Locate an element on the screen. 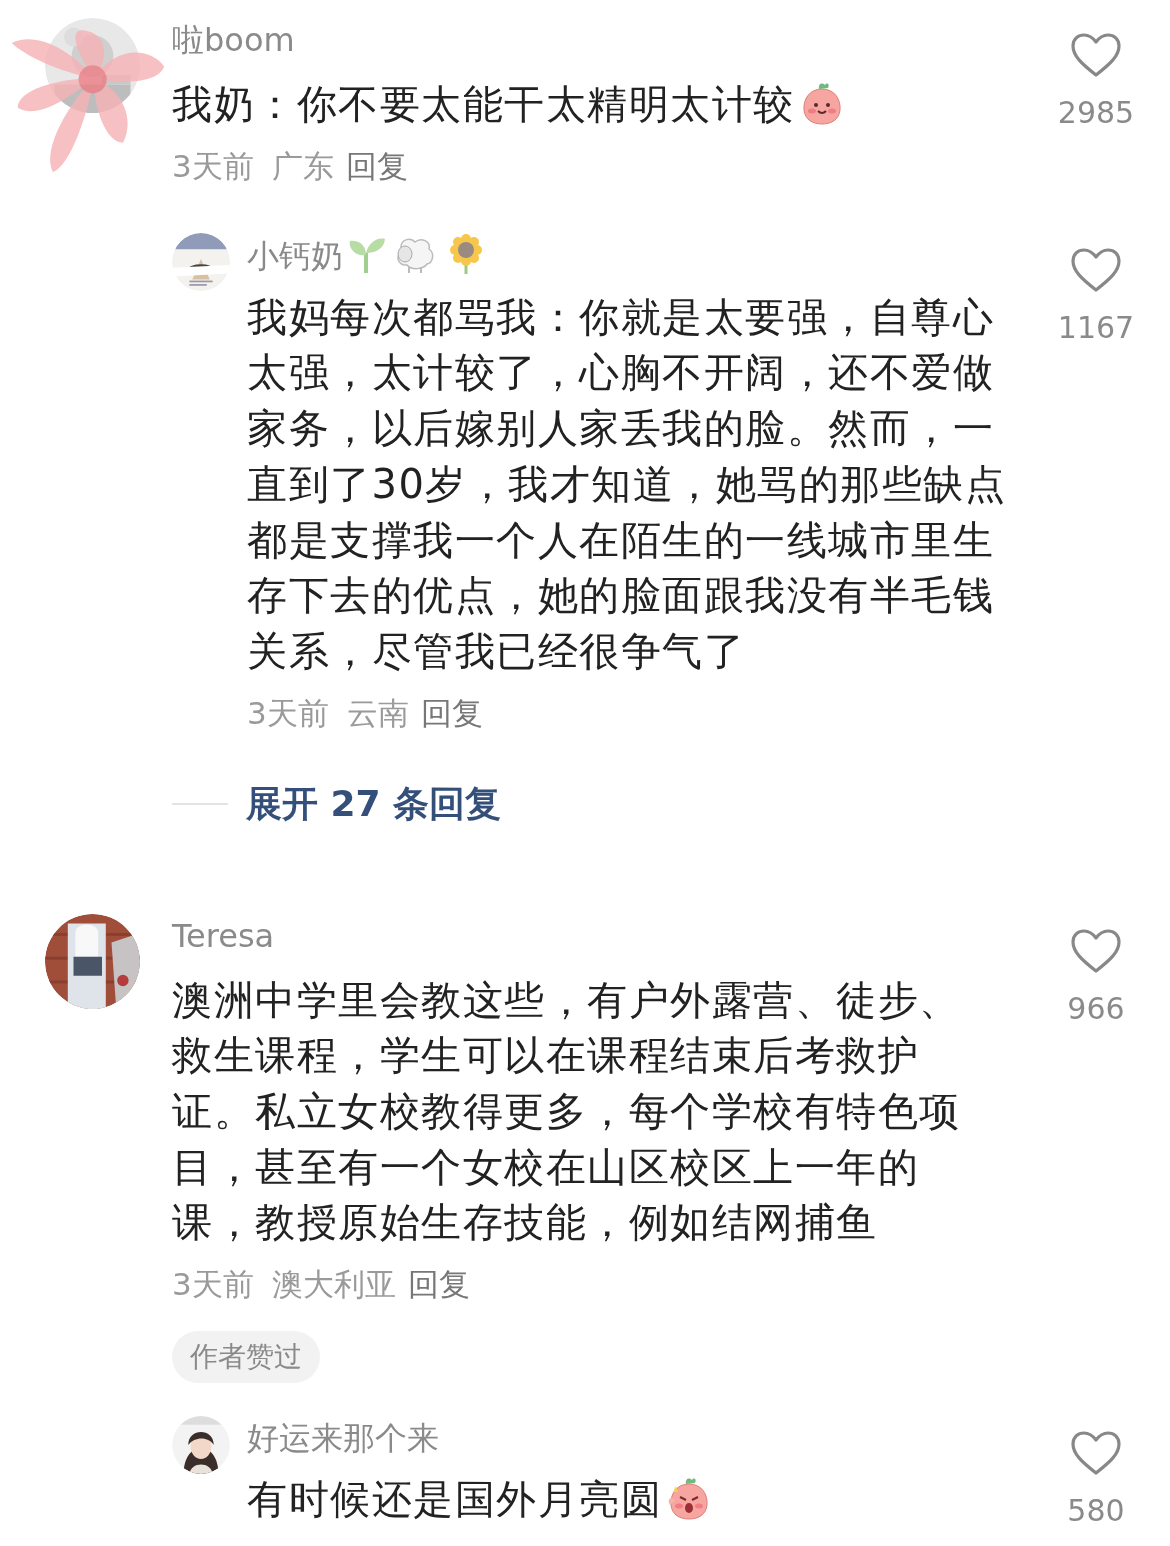 The image size is (1170, 1546). username: 好运来那个来 is located at coordinates (343, 1438).